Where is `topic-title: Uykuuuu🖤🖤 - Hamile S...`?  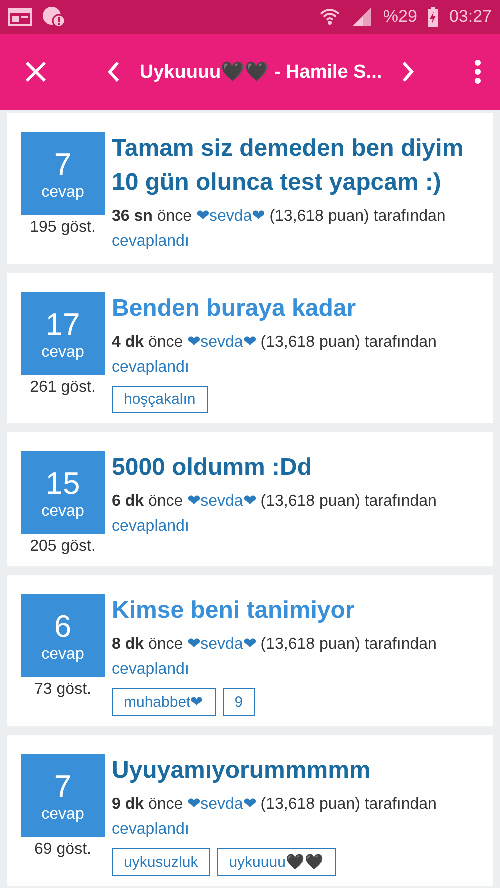
topic-title: Uykuuuu🖤🖤 - Hamile S... is located at coordinates (261, 72).